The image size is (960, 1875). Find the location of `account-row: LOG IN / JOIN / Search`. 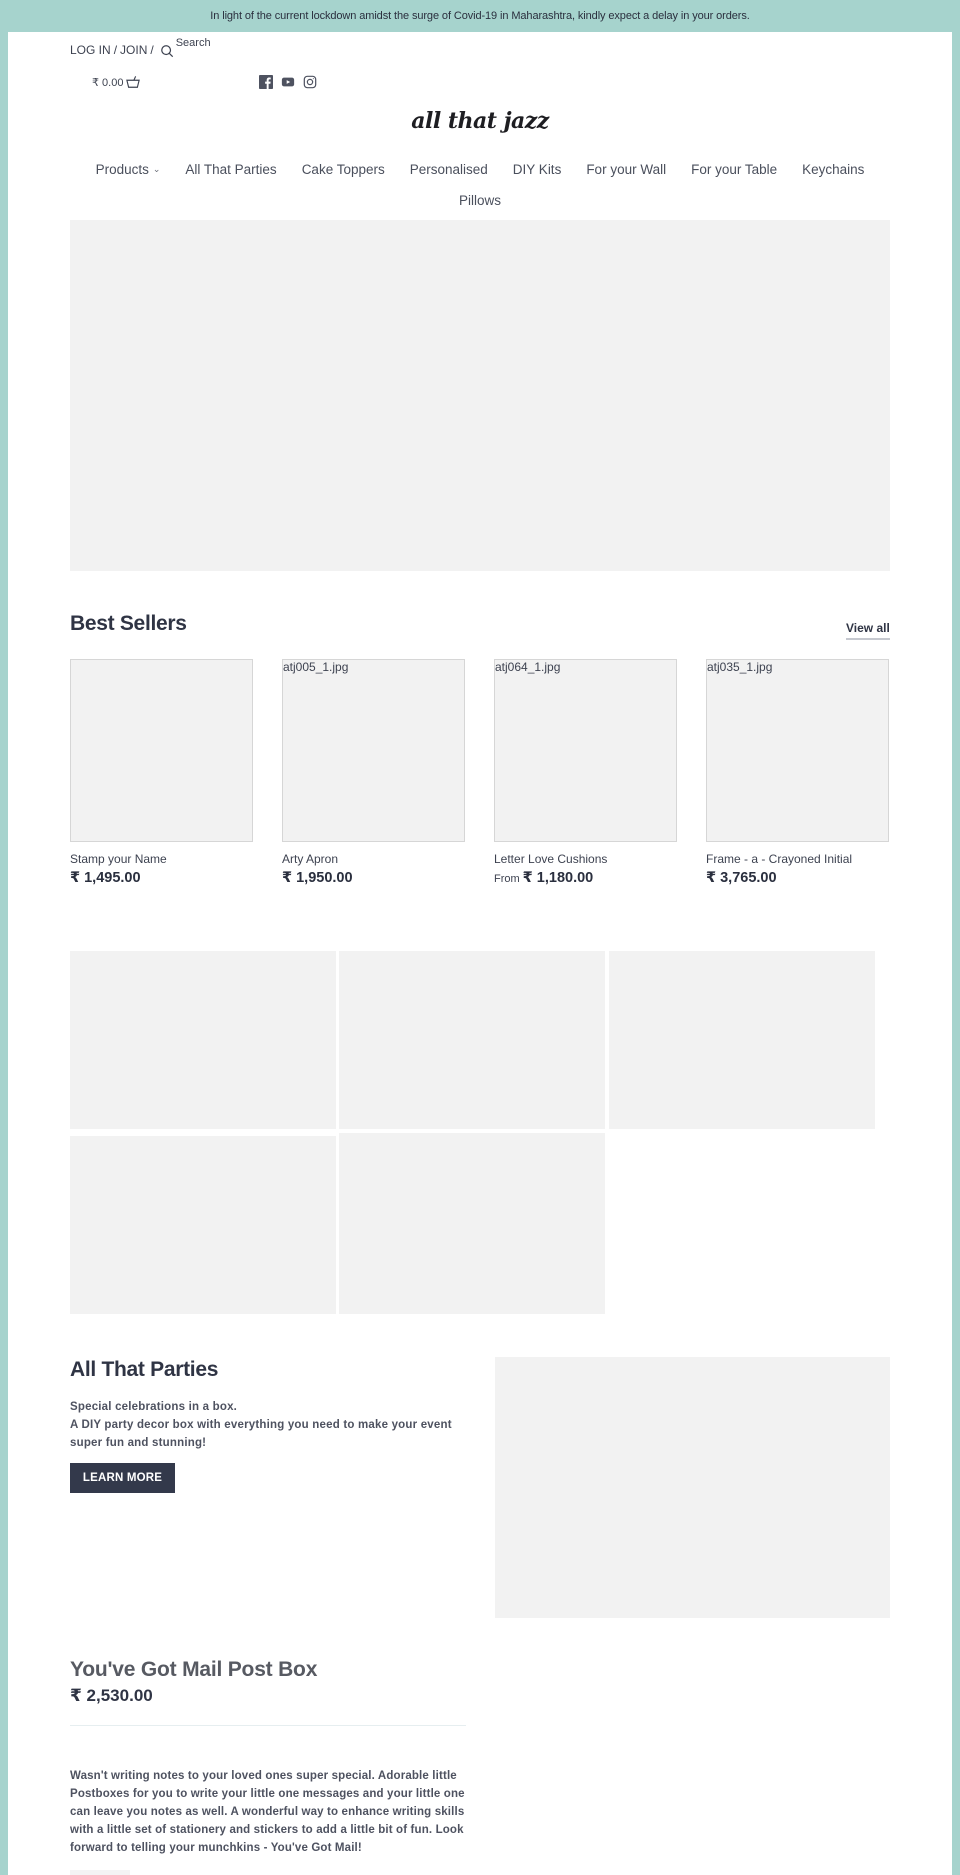

account-row: LOG IN / JOIN / Search is located at coordinates (140, 47).